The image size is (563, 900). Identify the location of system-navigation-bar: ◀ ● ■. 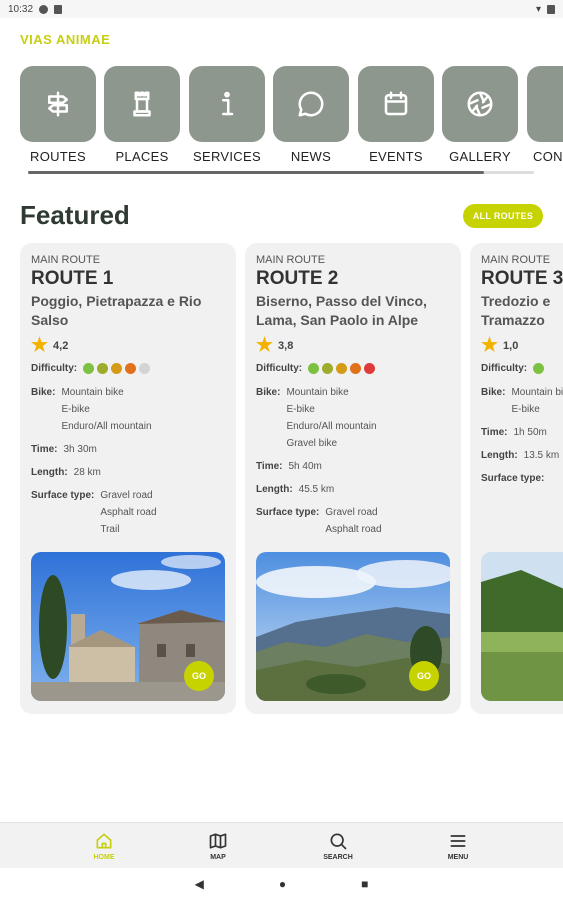
(281, 884).